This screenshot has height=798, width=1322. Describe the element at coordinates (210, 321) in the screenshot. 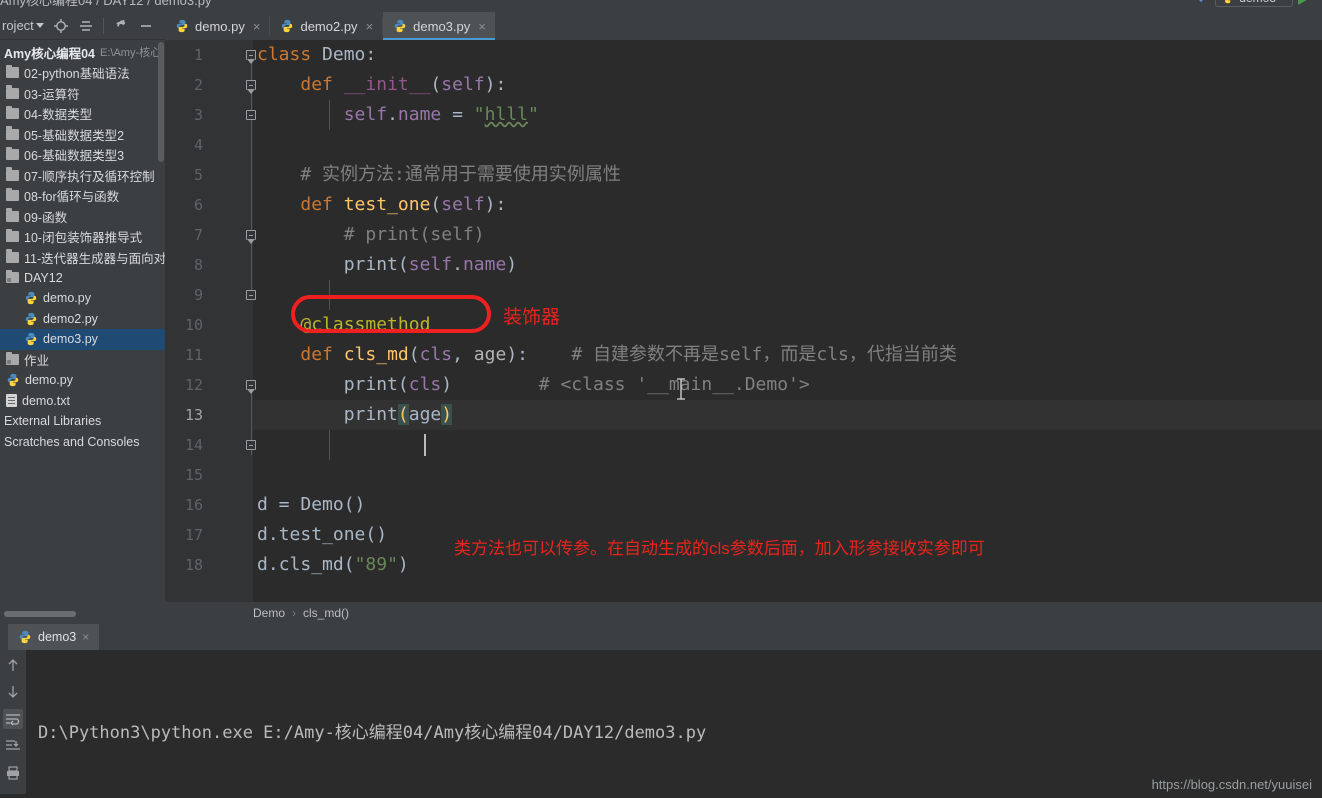

I see `editor-gutter: 1 2 3 4 5 6 7 8 9 10 11 12 13 14 15 16 17 18` at that location.